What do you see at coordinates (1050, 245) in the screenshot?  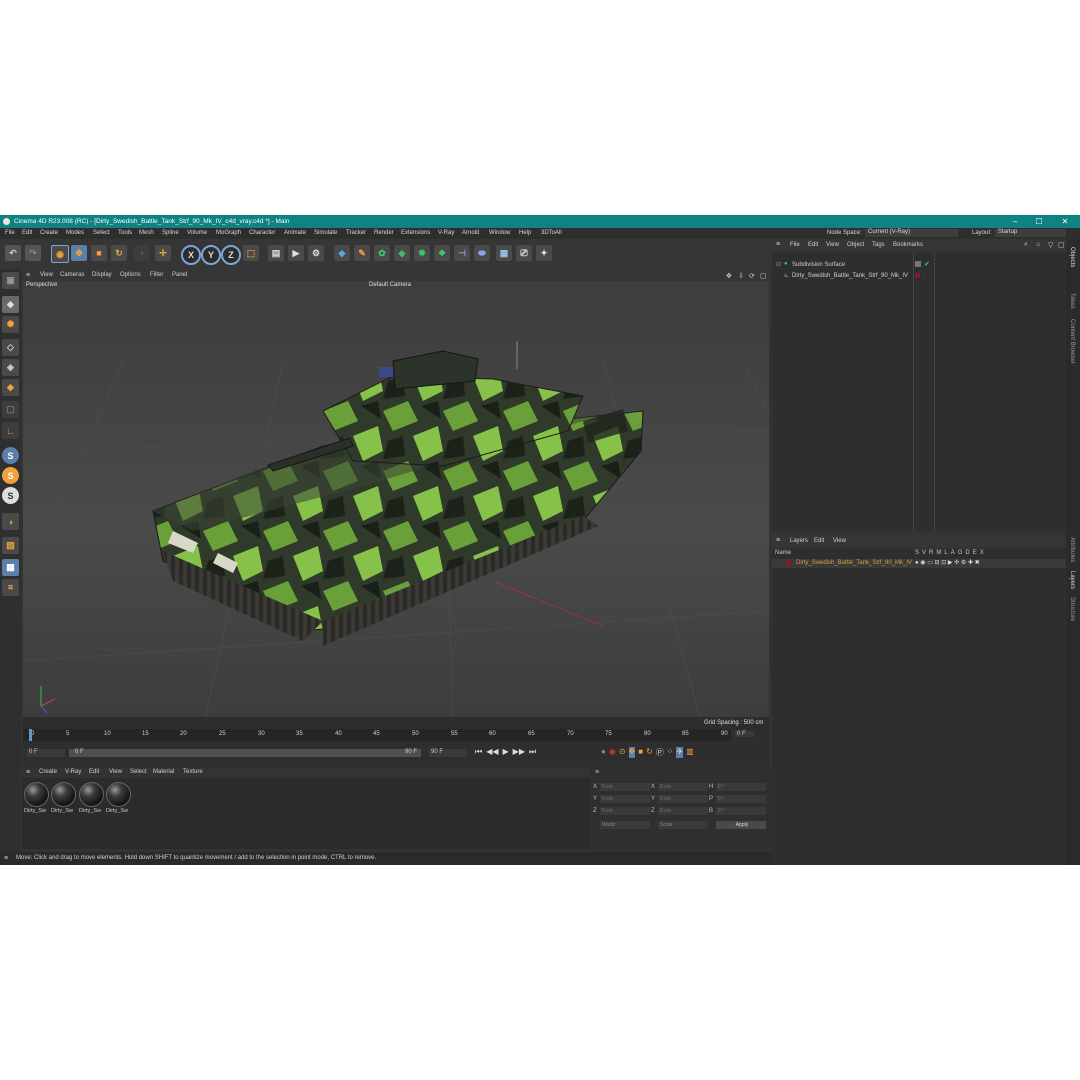 I see `objects-filter-icon: ▽` at bounding box center [1050, 245].